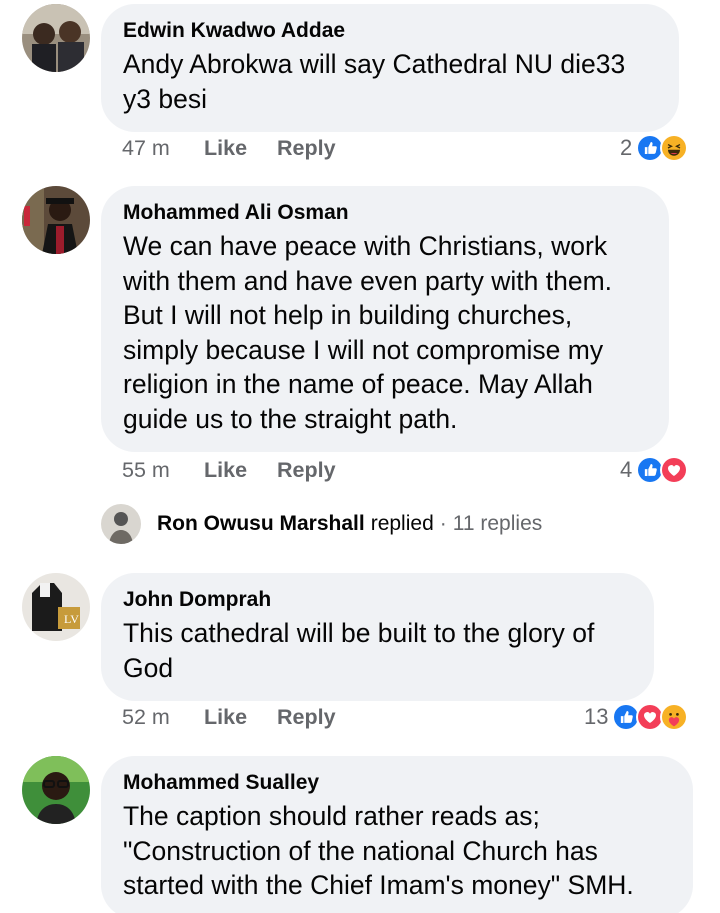 This screenshot has width=720, height=913. Describe the element at coordinates (163, 470) in the screenshot. I see `timestamp: 55 m` at that location.